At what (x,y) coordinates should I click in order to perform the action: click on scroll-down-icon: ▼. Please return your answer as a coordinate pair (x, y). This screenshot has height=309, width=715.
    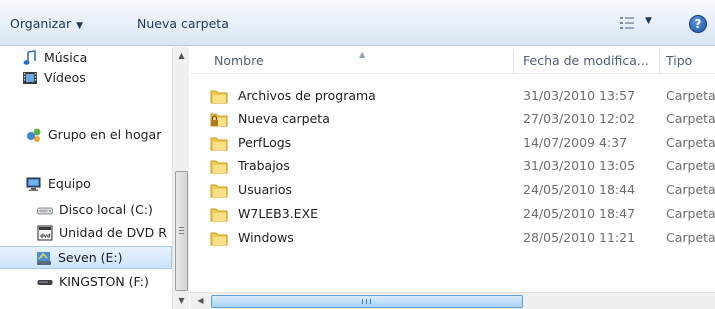
    Looking at the image, I should click on (181, 300).